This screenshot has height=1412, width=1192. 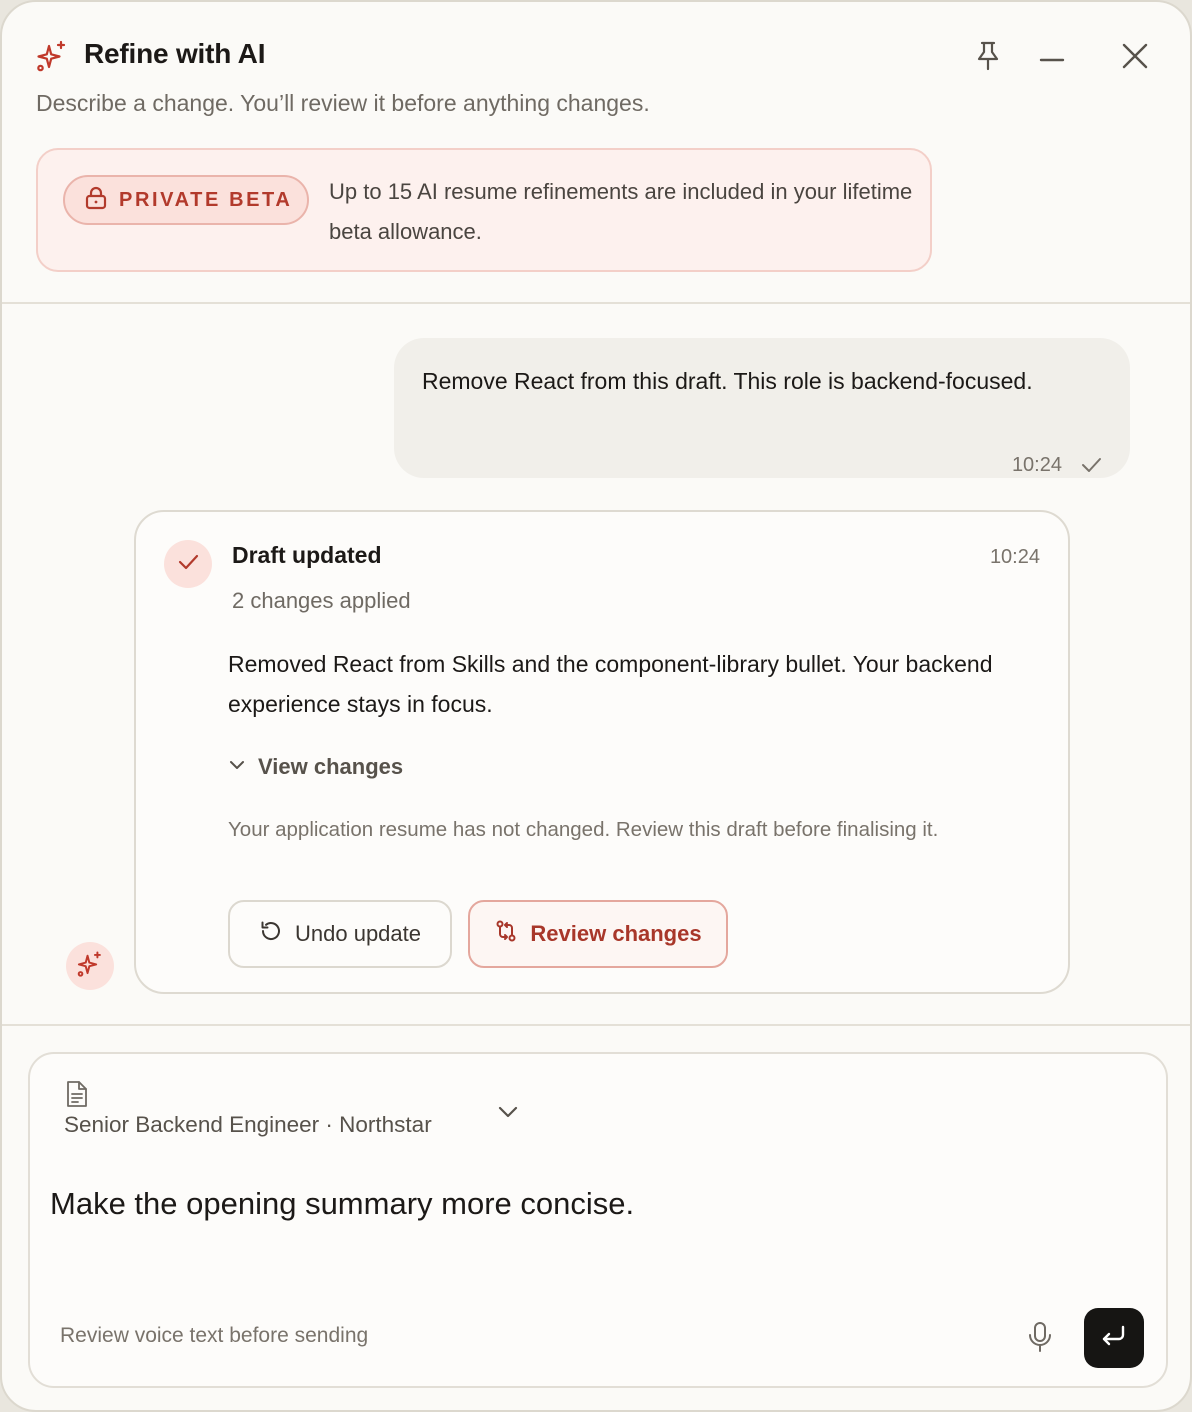 I want to click on review-changes-button: Review changes, so click(x=598, y=934).